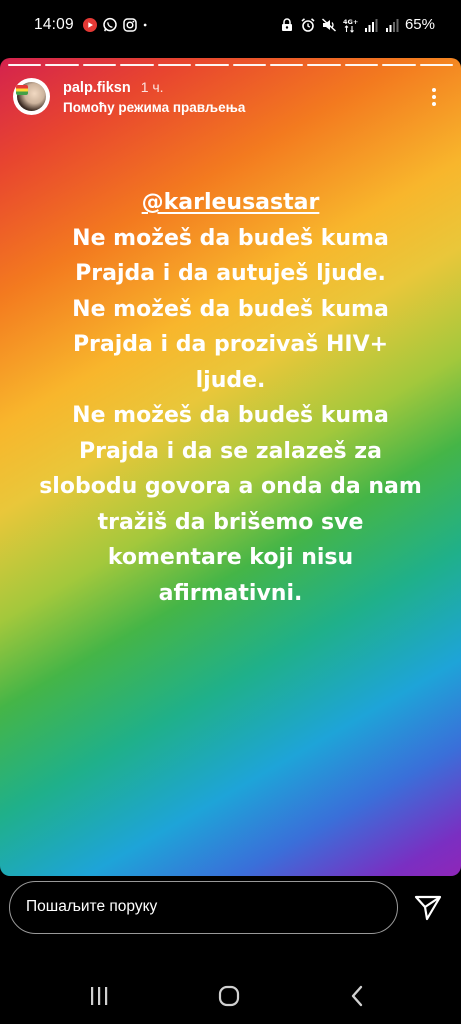 The height and width of the screenshot is (1024, 461). Describe the element at coordinates (230, 380) in the screenshot. I see `story-text-line: ljude.` at that location.